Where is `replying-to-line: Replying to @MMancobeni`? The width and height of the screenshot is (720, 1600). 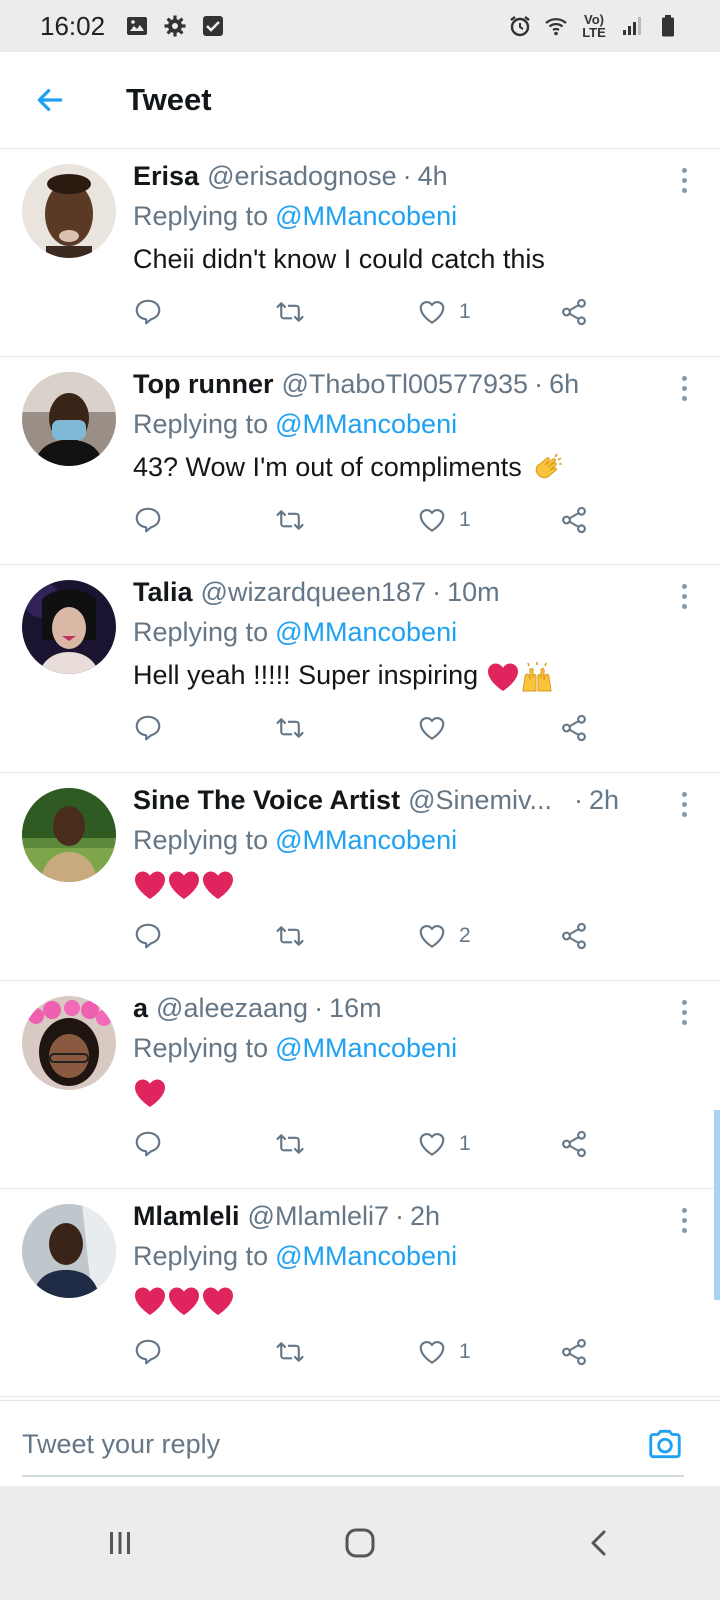 replying-to-line: Replying to @MMancobeni is located at coordinates (406, 216).